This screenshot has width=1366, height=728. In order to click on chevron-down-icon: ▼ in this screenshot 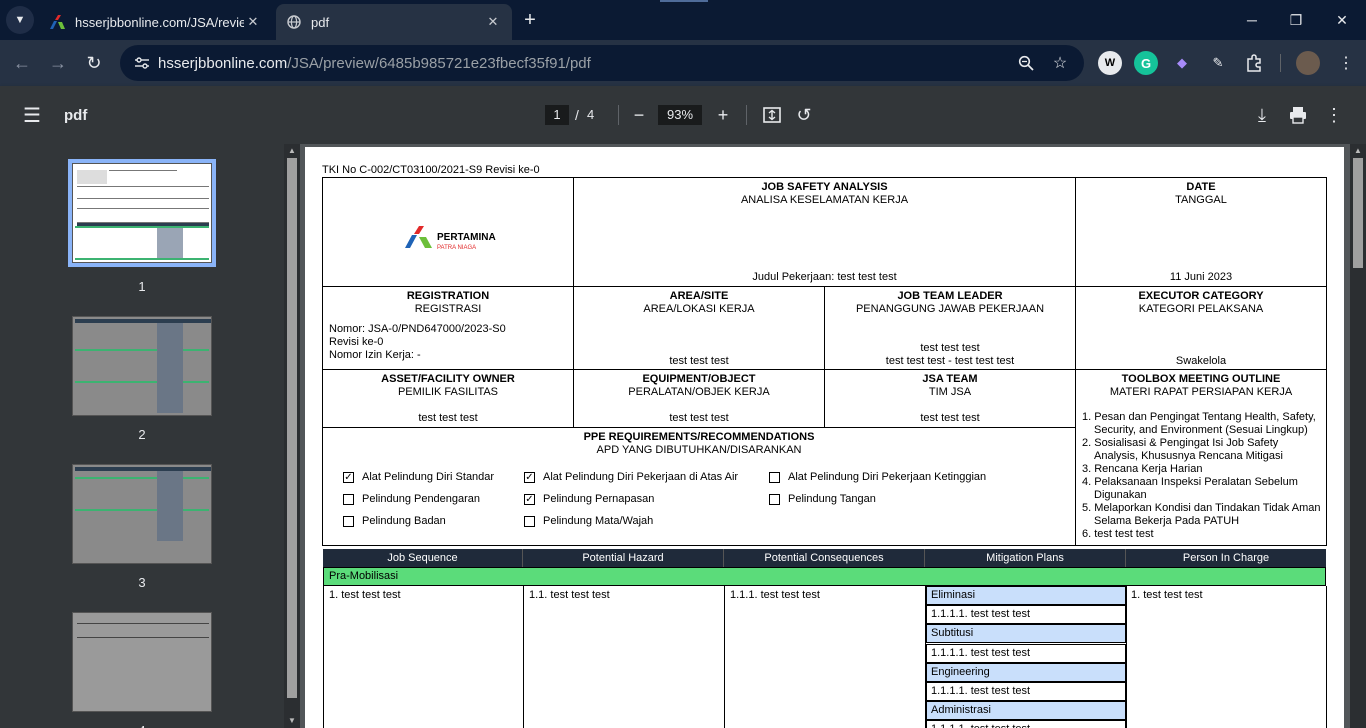, I will do `click(20, 20)`.